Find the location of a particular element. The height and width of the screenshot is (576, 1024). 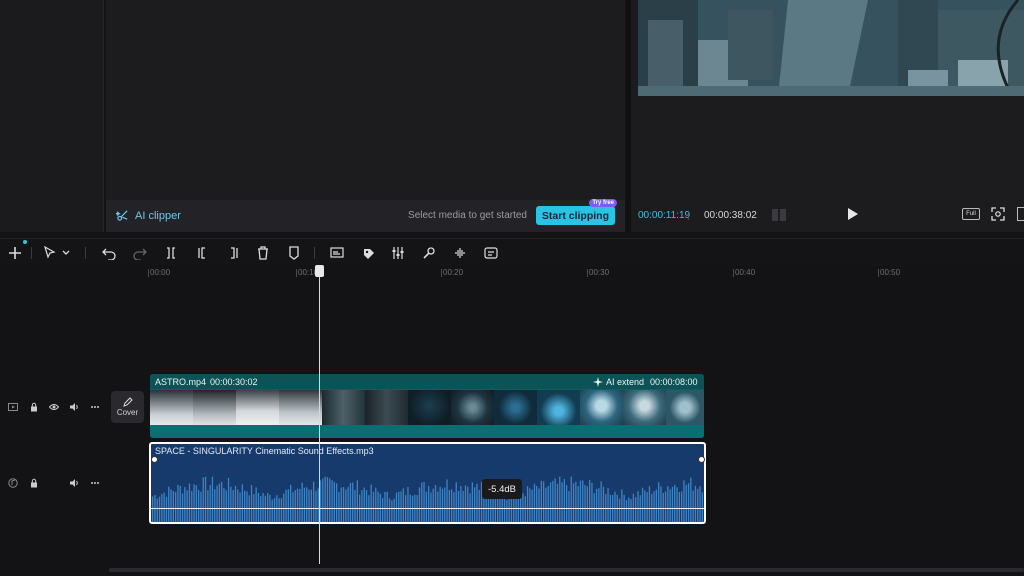

volume-db-badge: -5.4dB is located at coordinates (502, 489).